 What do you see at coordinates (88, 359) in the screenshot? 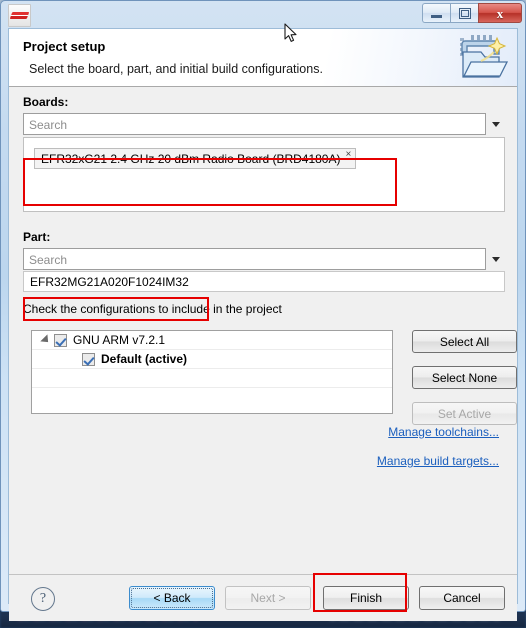
I see `configuration-checkbox` at bounding box center [88, 359].